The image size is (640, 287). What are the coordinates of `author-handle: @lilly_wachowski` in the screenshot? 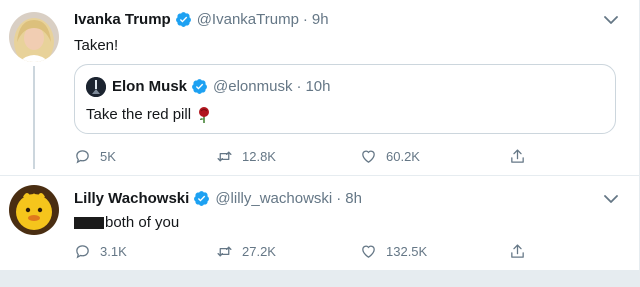 It's located at (273, 198).